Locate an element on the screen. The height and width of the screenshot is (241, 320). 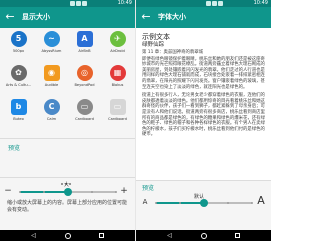
buteo-icon: b is located at coordinates (18, 107).